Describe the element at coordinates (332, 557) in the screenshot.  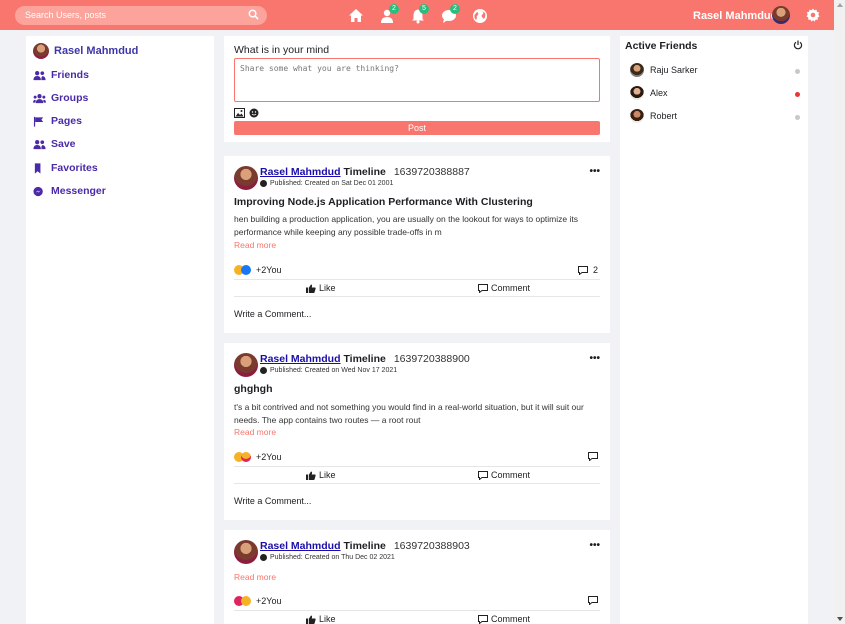
I see `published-date: Published: Created on Thu Dec 02 2021` at that location.